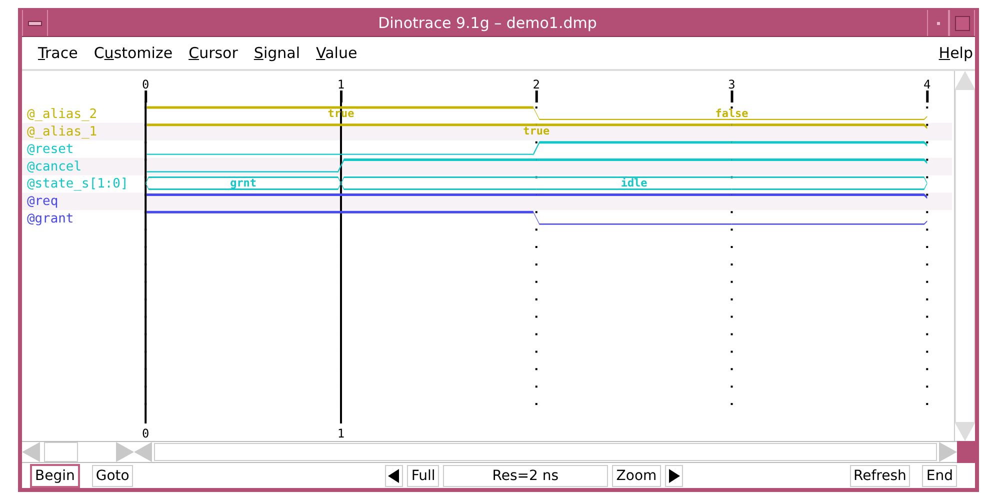  I want to click on resolution-field: Res=2 ns, so click(525, 475).